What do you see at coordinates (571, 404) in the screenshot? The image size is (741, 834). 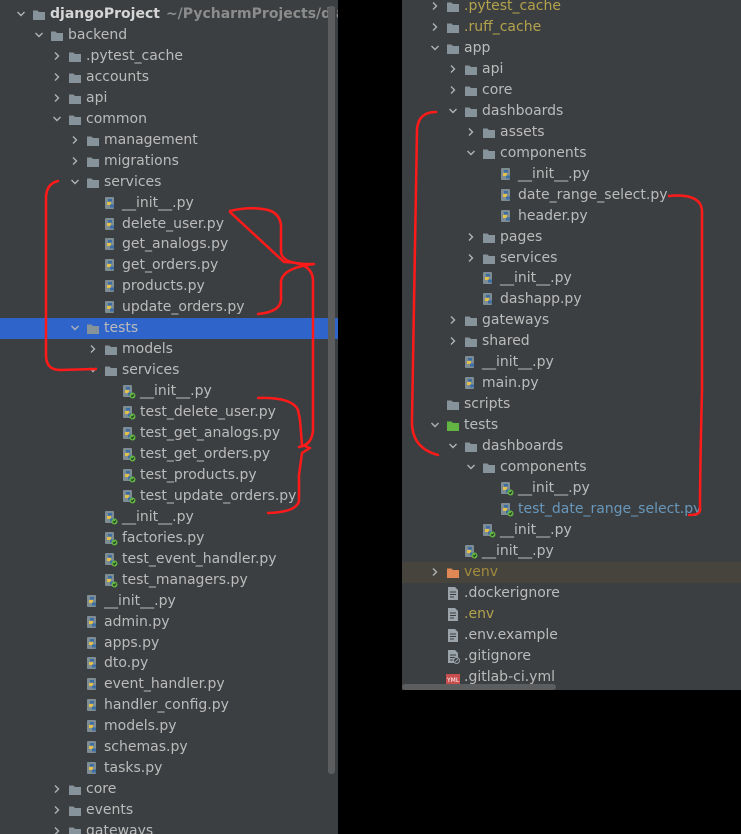 I see `tree-row: scripts` at bounding box center [571, 404].